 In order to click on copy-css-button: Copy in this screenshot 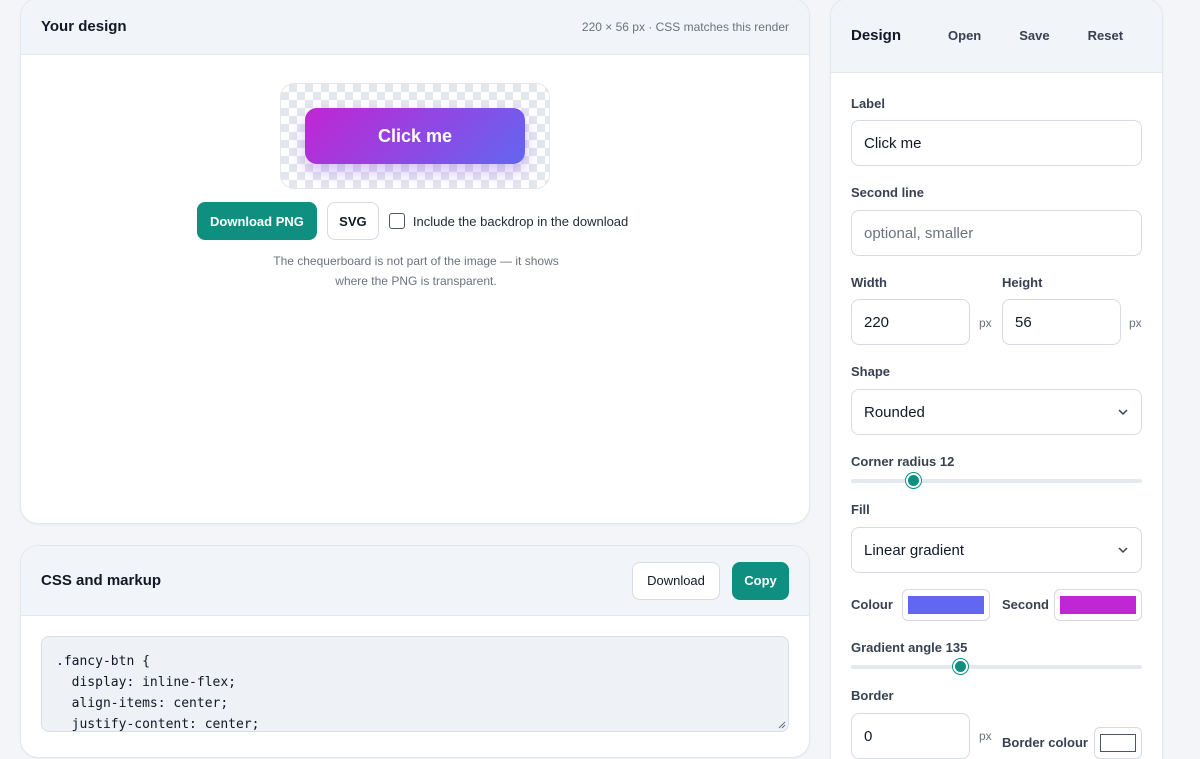, I will do `click(760, 580)`.